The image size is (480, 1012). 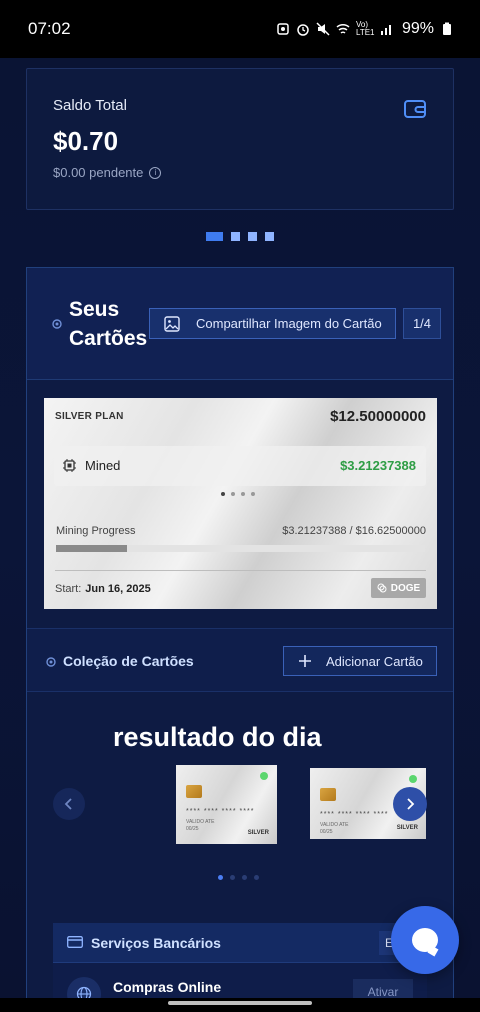 What do you see at coordinates (417, 28) in the screenshot?
I see `battery-percent: 99%` at bounding box center [417, 28].